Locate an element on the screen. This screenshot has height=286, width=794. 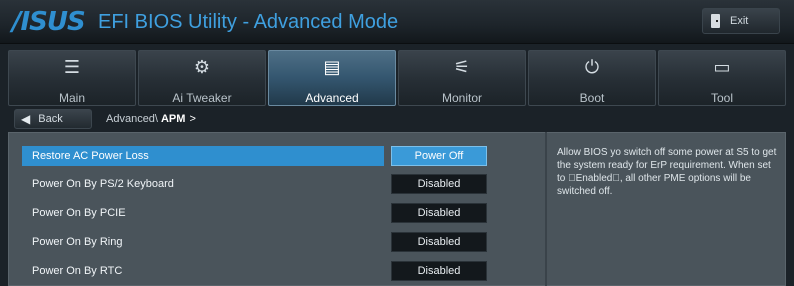
tab-label: Main is located at coordinates (71, 98).